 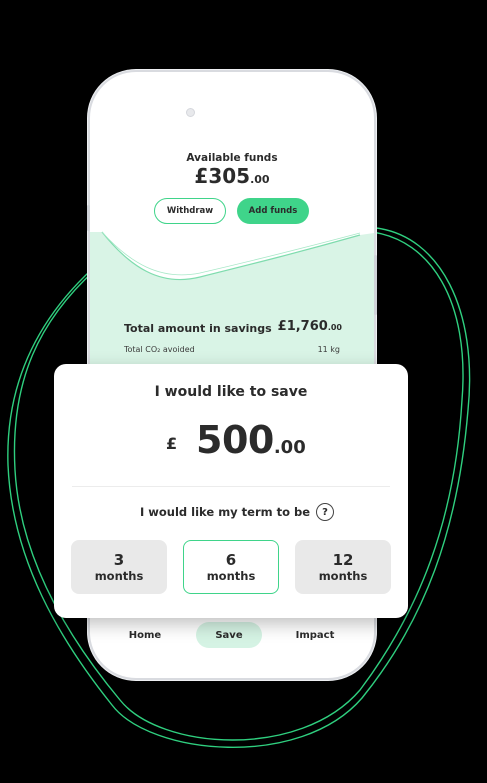 What do you see at coordinates (343, 559) in the screenshot?
I see `term-number: 12` at bounding box center [343, 559].